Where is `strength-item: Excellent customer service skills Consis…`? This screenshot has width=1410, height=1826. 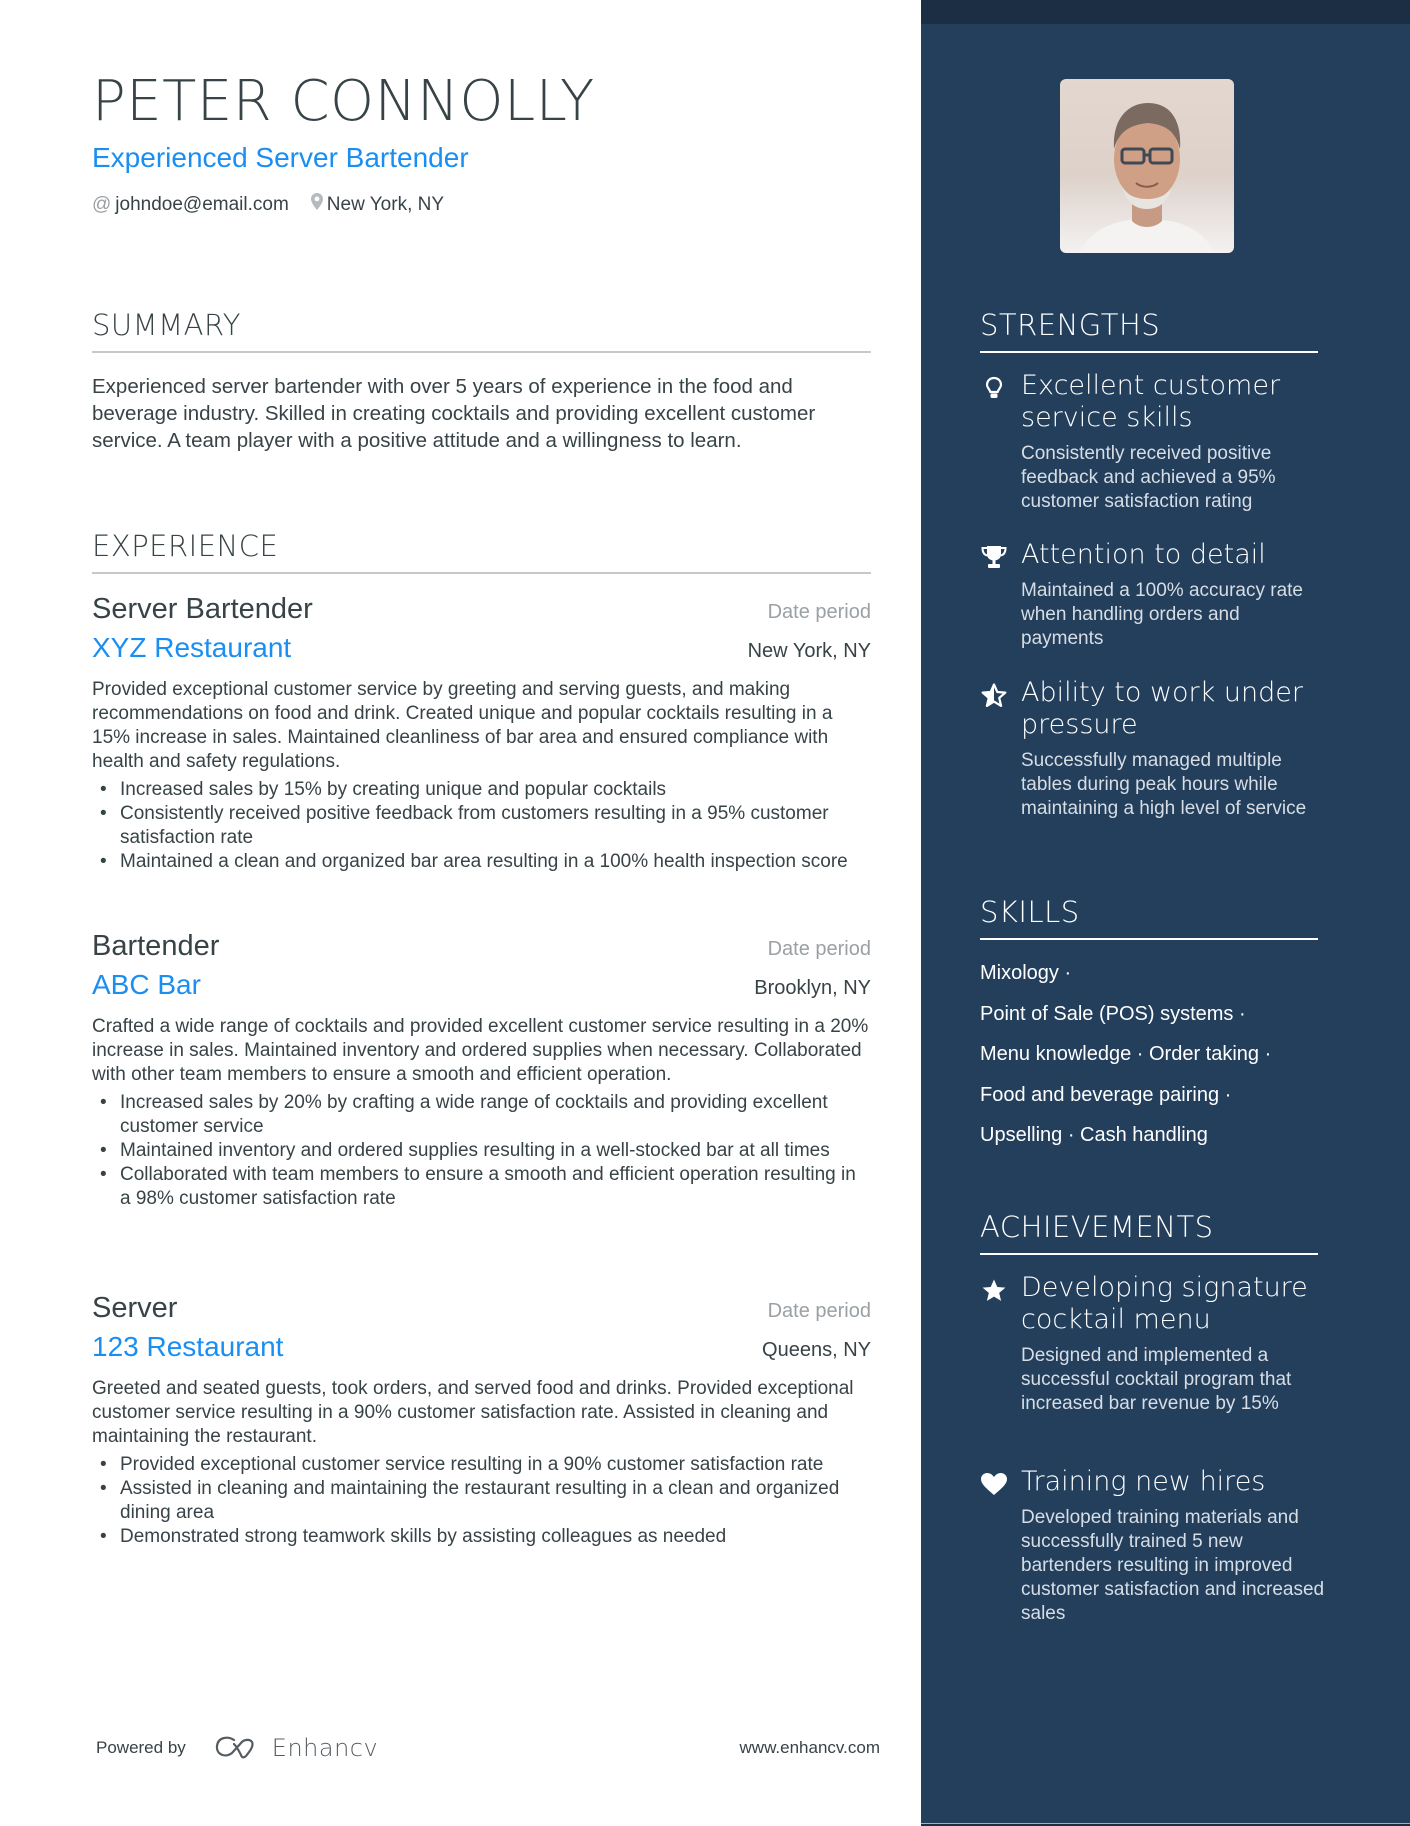
strength-item: Excellent customer service skills Consis… is located at coordinates (1152, 442).